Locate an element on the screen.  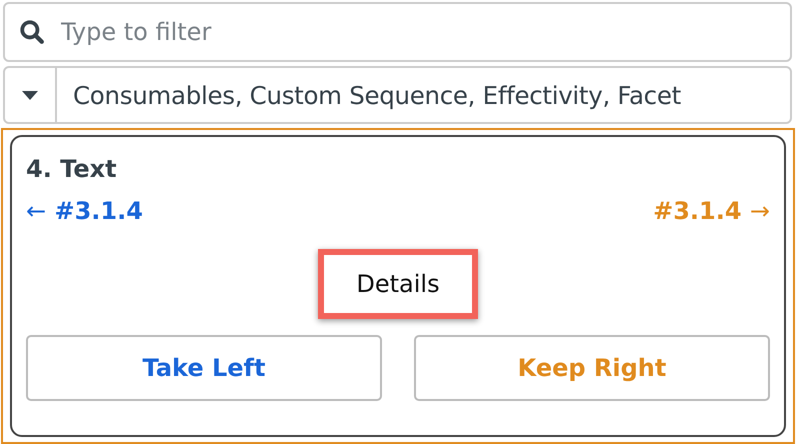
dropdown-value: Consumables, Custom Sequence, Effectivity, Facet is located at coordinates (376, 95).